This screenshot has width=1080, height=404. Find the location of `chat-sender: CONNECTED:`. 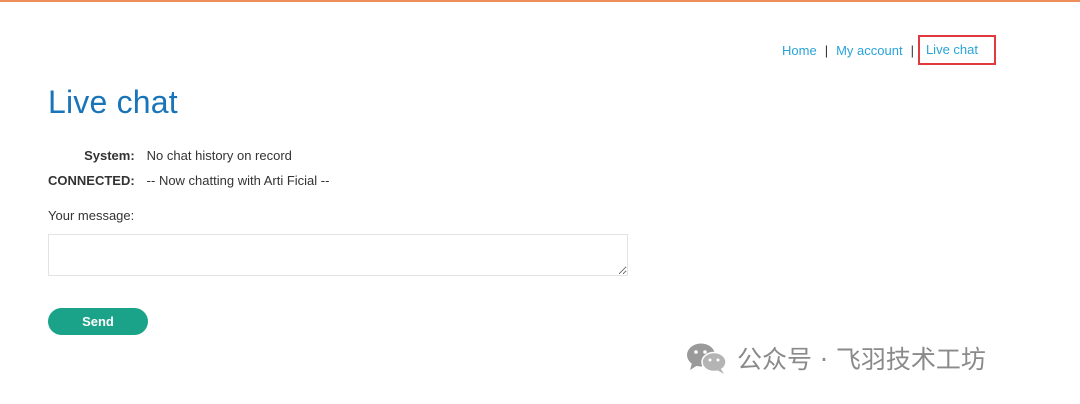

chat-sender: CONNECTED: is located at coordinates (91, 180).